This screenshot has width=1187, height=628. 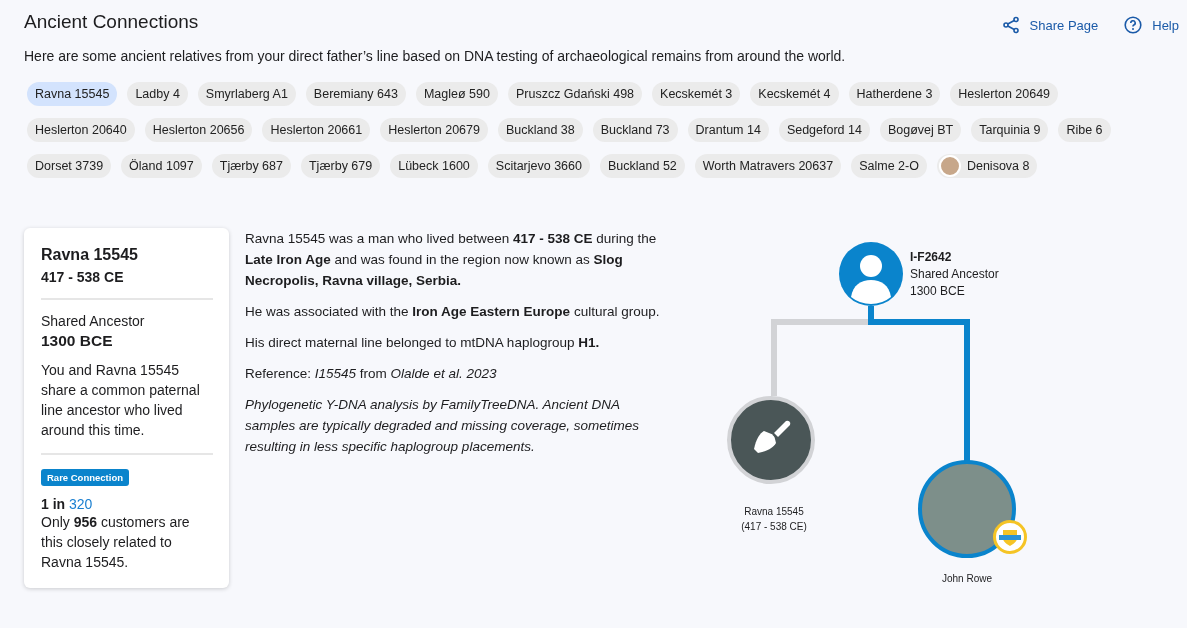 What do you see at coordinates (696, 94) in the screenshot?
I see `sample-chip: Kecskemét 3` at bounding box center [696, 94].